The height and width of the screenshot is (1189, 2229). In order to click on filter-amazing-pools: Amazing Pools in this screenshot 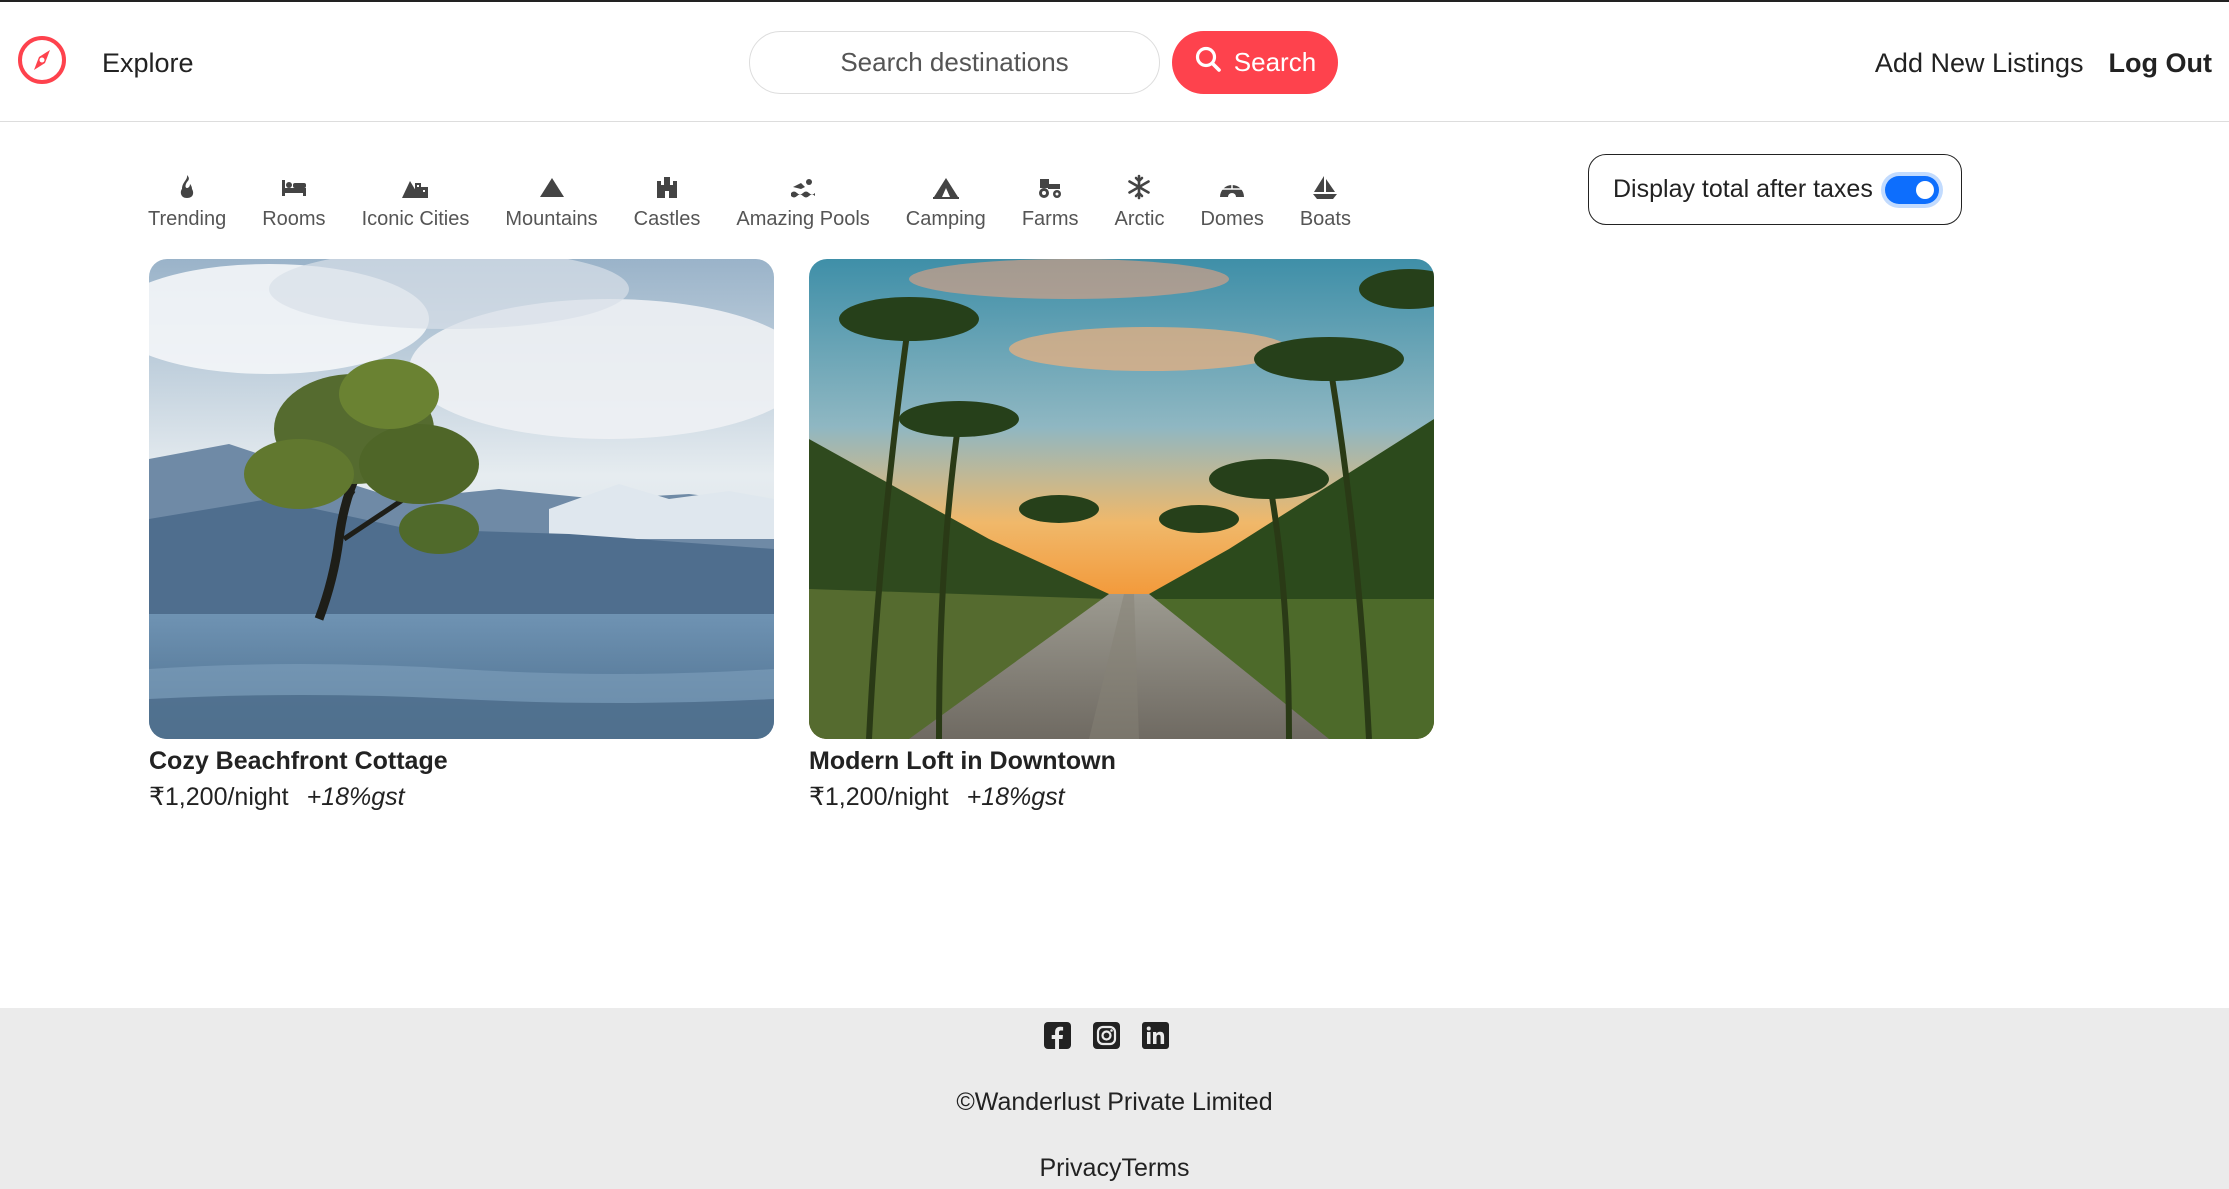, I will do `click(802, 200)`.